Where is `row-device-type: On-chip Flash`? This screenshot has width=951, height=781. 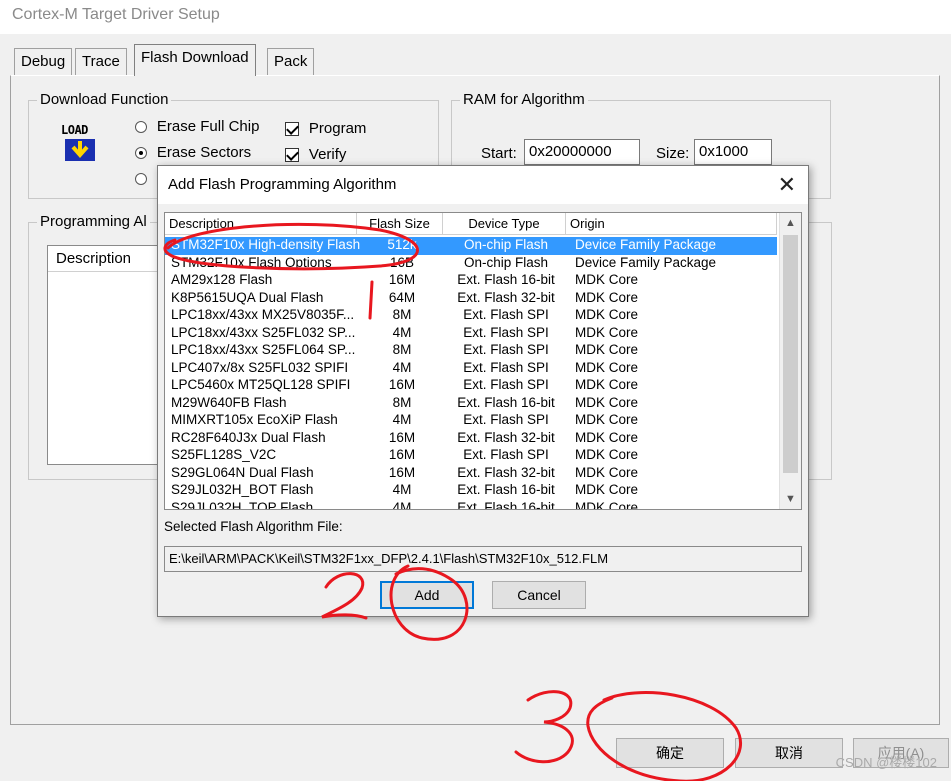 row-device-type: On-chip Flash is located at coordinates (506, 244).